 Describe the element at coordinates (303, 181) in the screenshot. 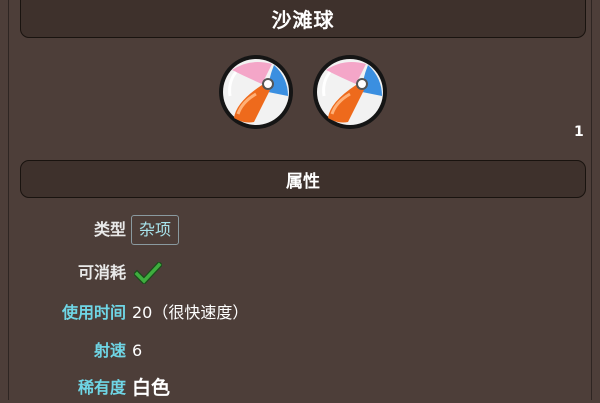

I see `section-title: 属性` at that location.